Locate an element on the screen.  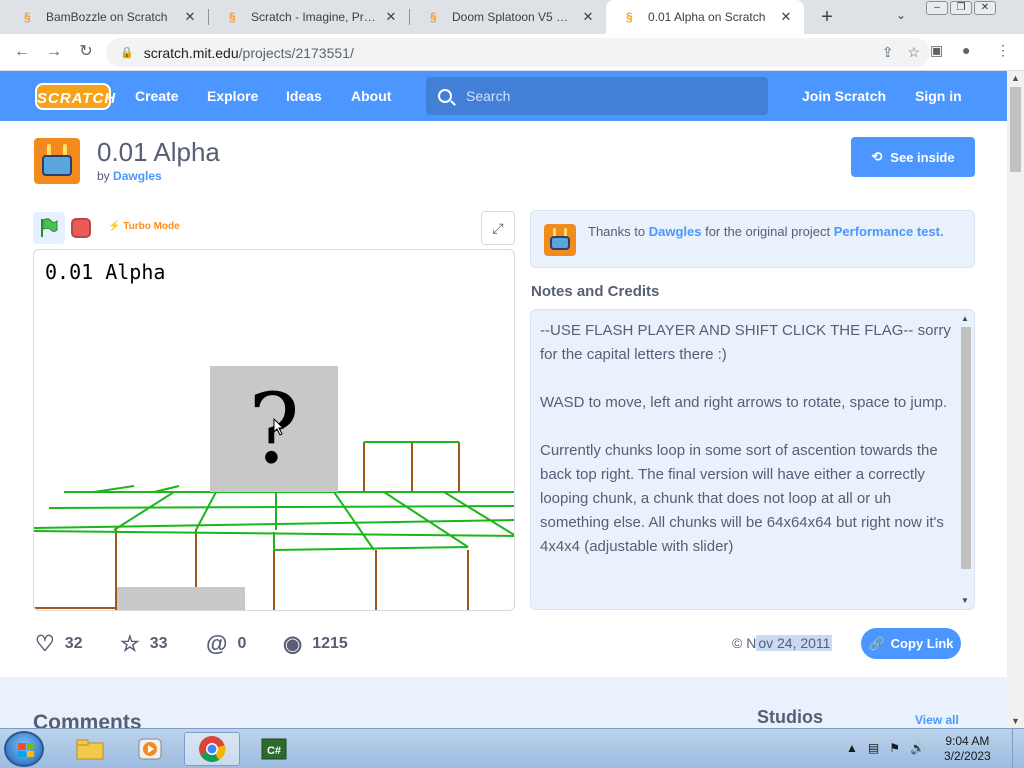
notes-scrollbar: ▲ ▼ is located at coordinates (965, 459).